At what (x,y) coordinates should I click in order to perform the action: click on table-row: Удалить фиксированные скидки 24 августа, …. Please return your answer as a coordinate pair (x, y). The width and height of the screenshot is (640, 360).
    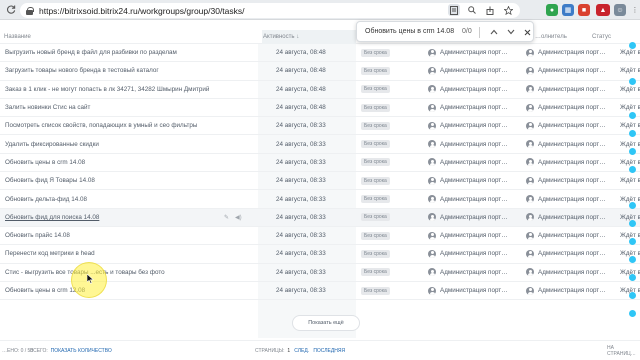
    Looking at the image, I should click on (320, 145).